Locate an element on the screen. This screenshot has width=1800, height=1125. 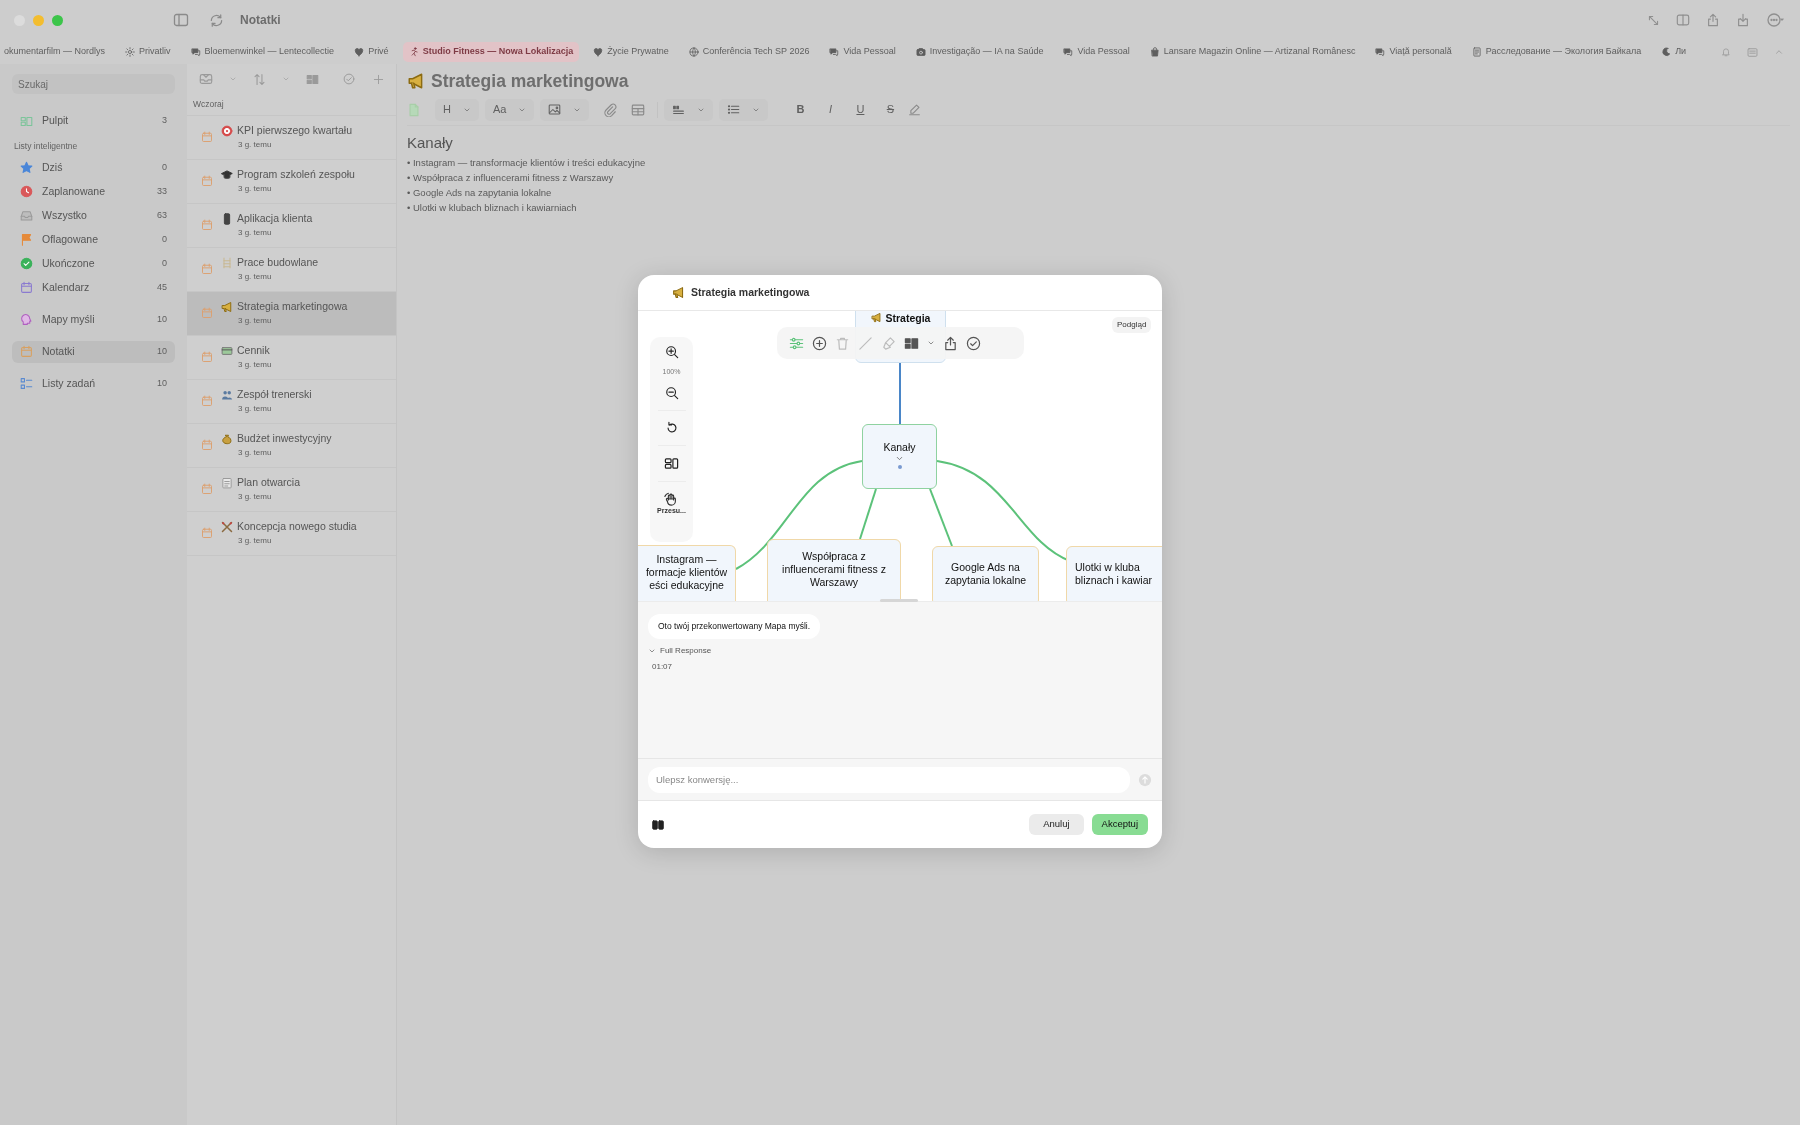
paperclip-icon is located at coordinates (610, 109).